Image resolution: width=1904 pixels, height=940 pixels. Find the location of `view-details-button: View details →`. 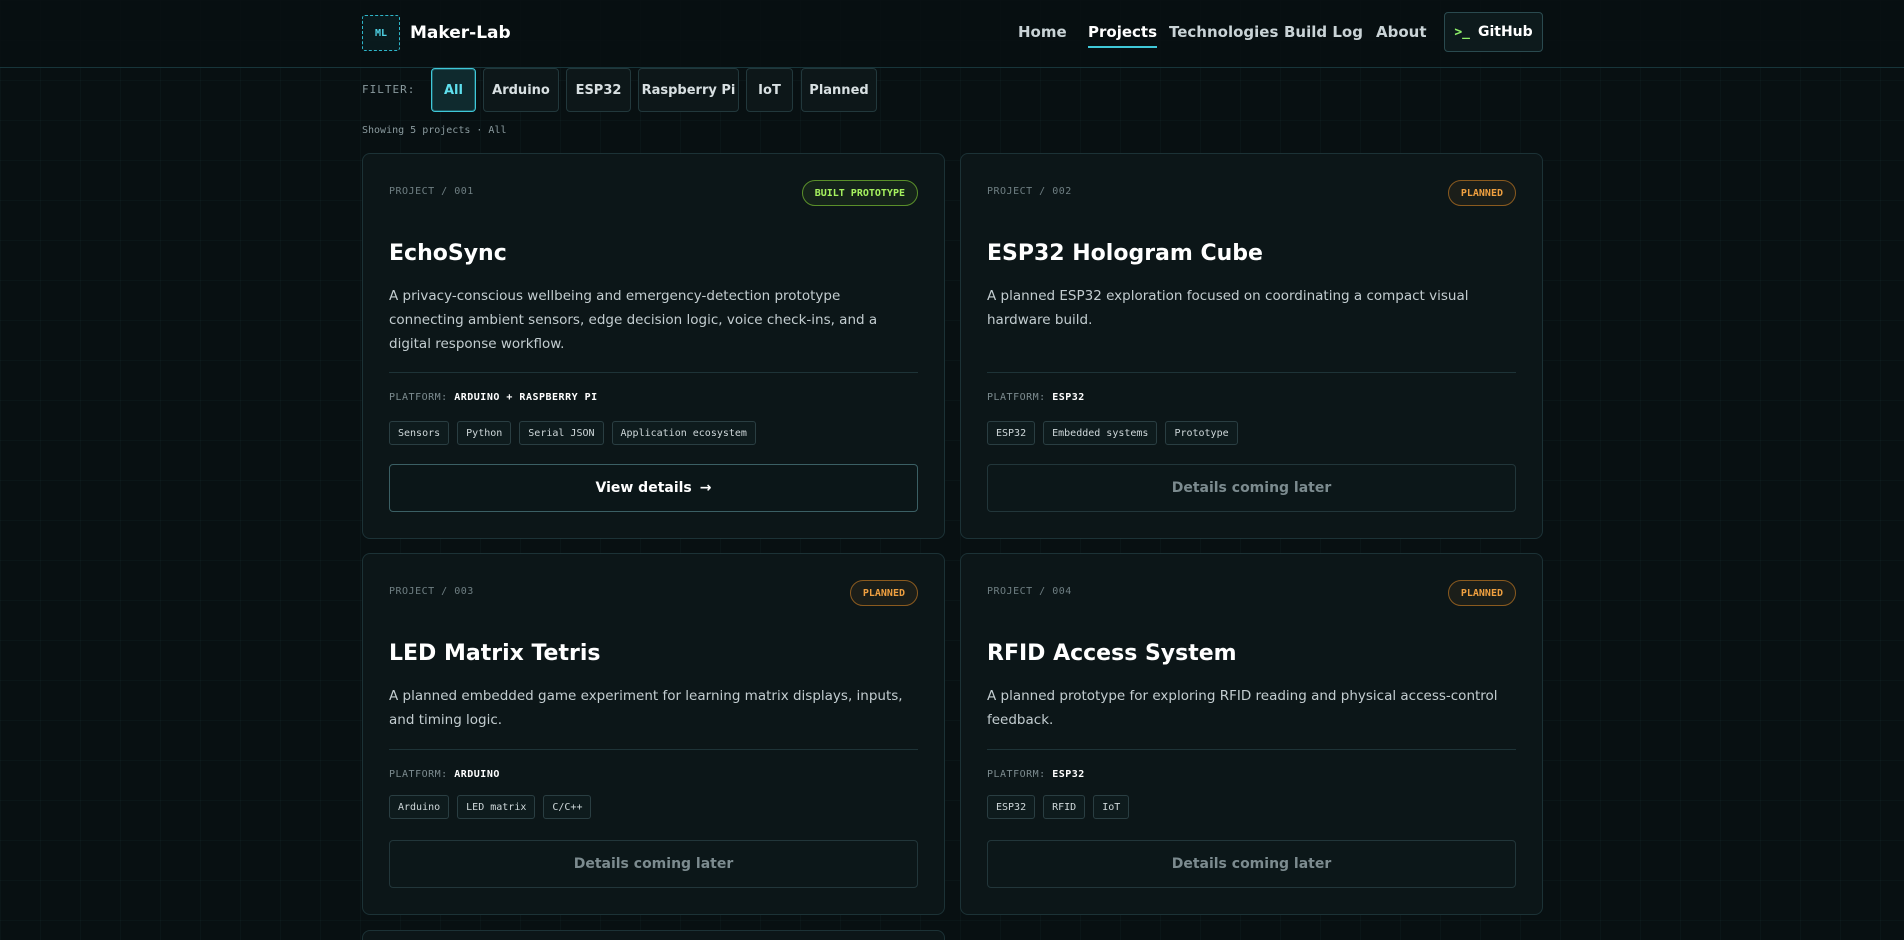

view-details-button: View details → is located at coordinates (653, 488).